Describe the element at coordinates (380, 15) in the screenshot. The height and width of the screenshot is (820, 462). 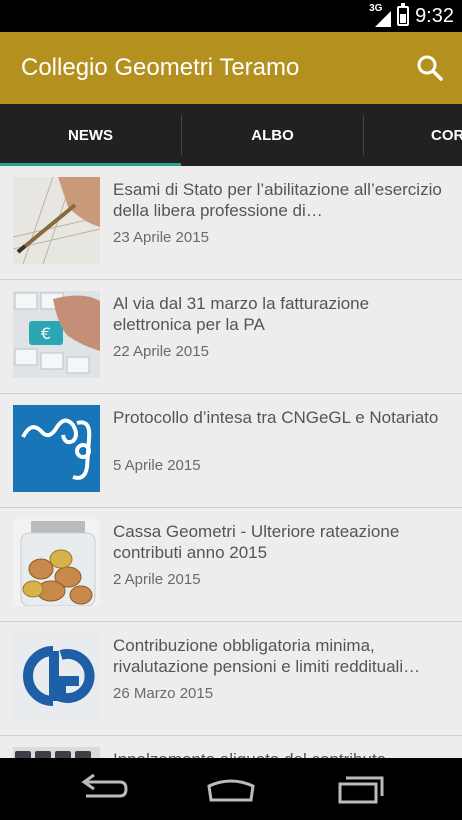
I see `signal-icon: 3G` at that location.